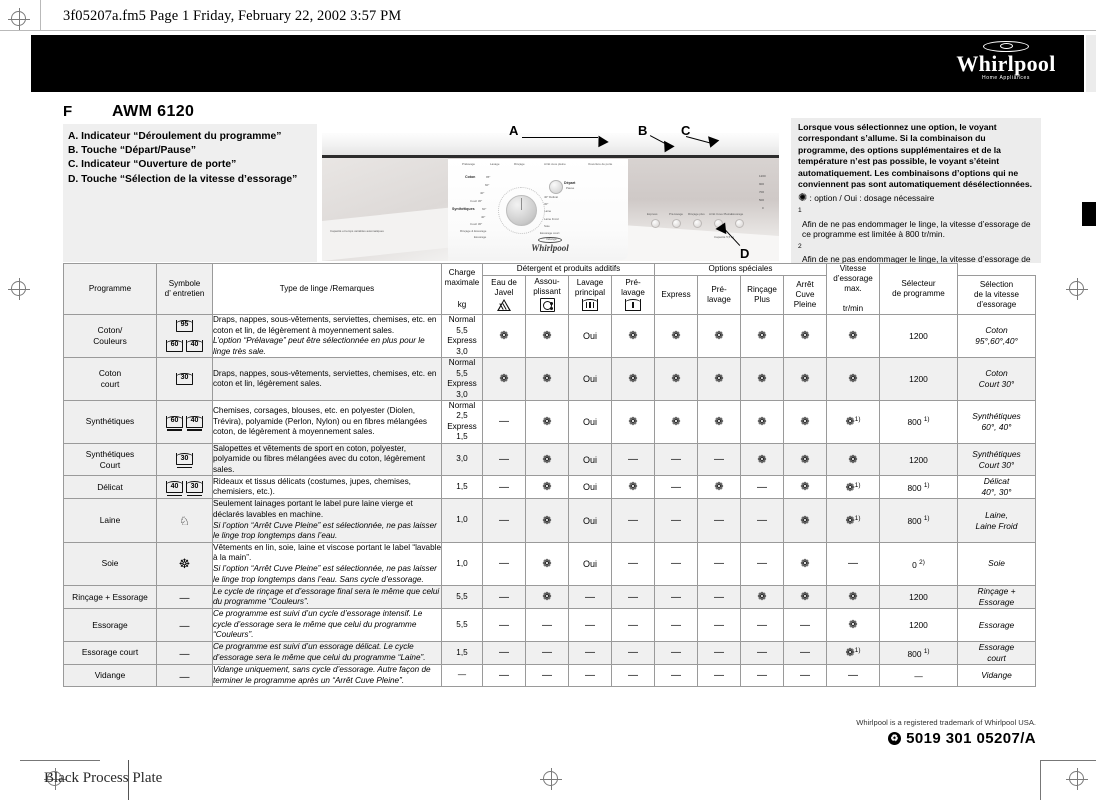 The height and width of the screenshot is (800, 1096). I want to click on cell-charge-maximale: 3,0, so click(462, 459).